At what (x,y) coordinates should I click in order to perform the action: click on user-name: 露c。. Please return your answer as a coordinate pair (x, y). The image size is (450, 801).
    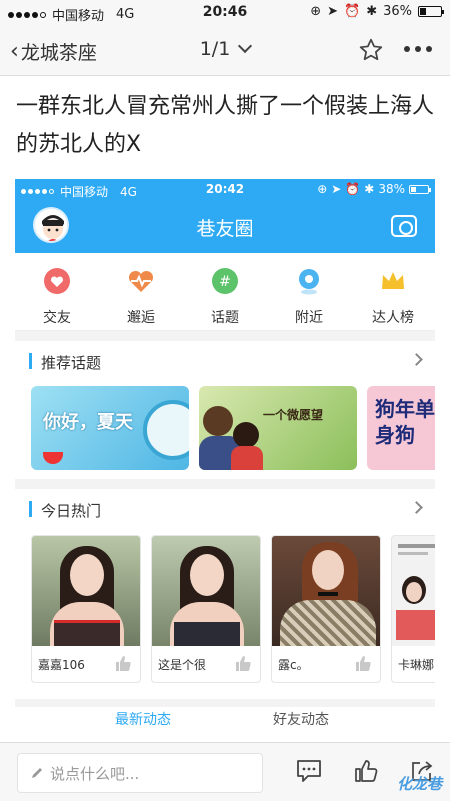
    Looking at the image, I should click on (293, 665).